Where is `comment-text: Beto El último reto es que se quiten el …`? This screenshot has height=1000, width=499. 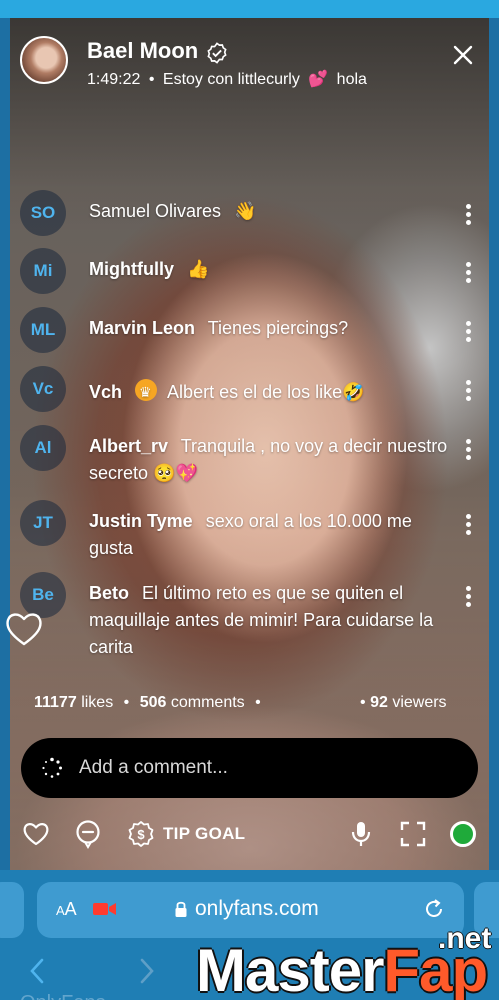 comment-text: Beto El último reto es que se quiten el … is located at coordinates (271, 620).